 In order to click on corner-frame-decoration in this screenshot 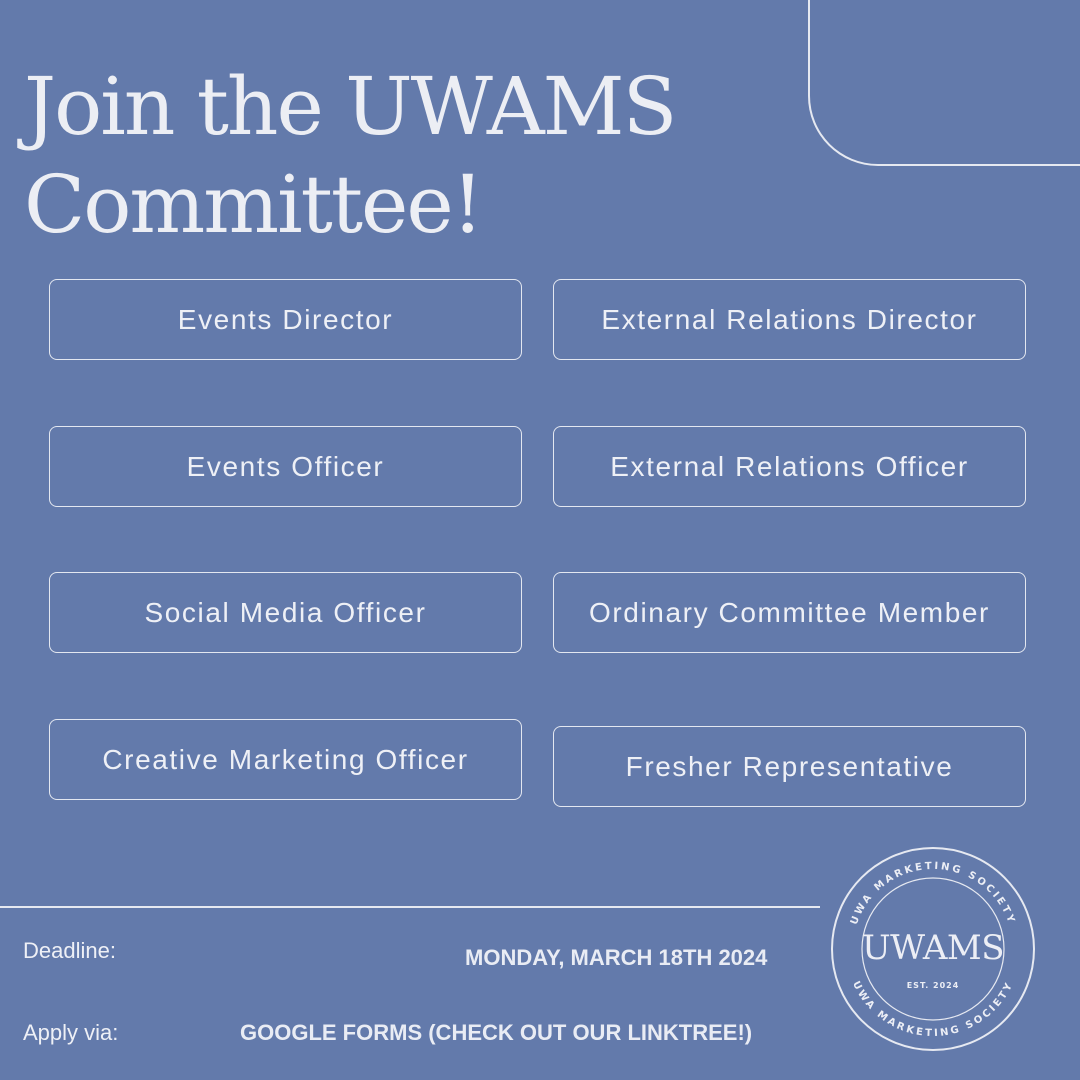, I will do `click(944, 83)`.